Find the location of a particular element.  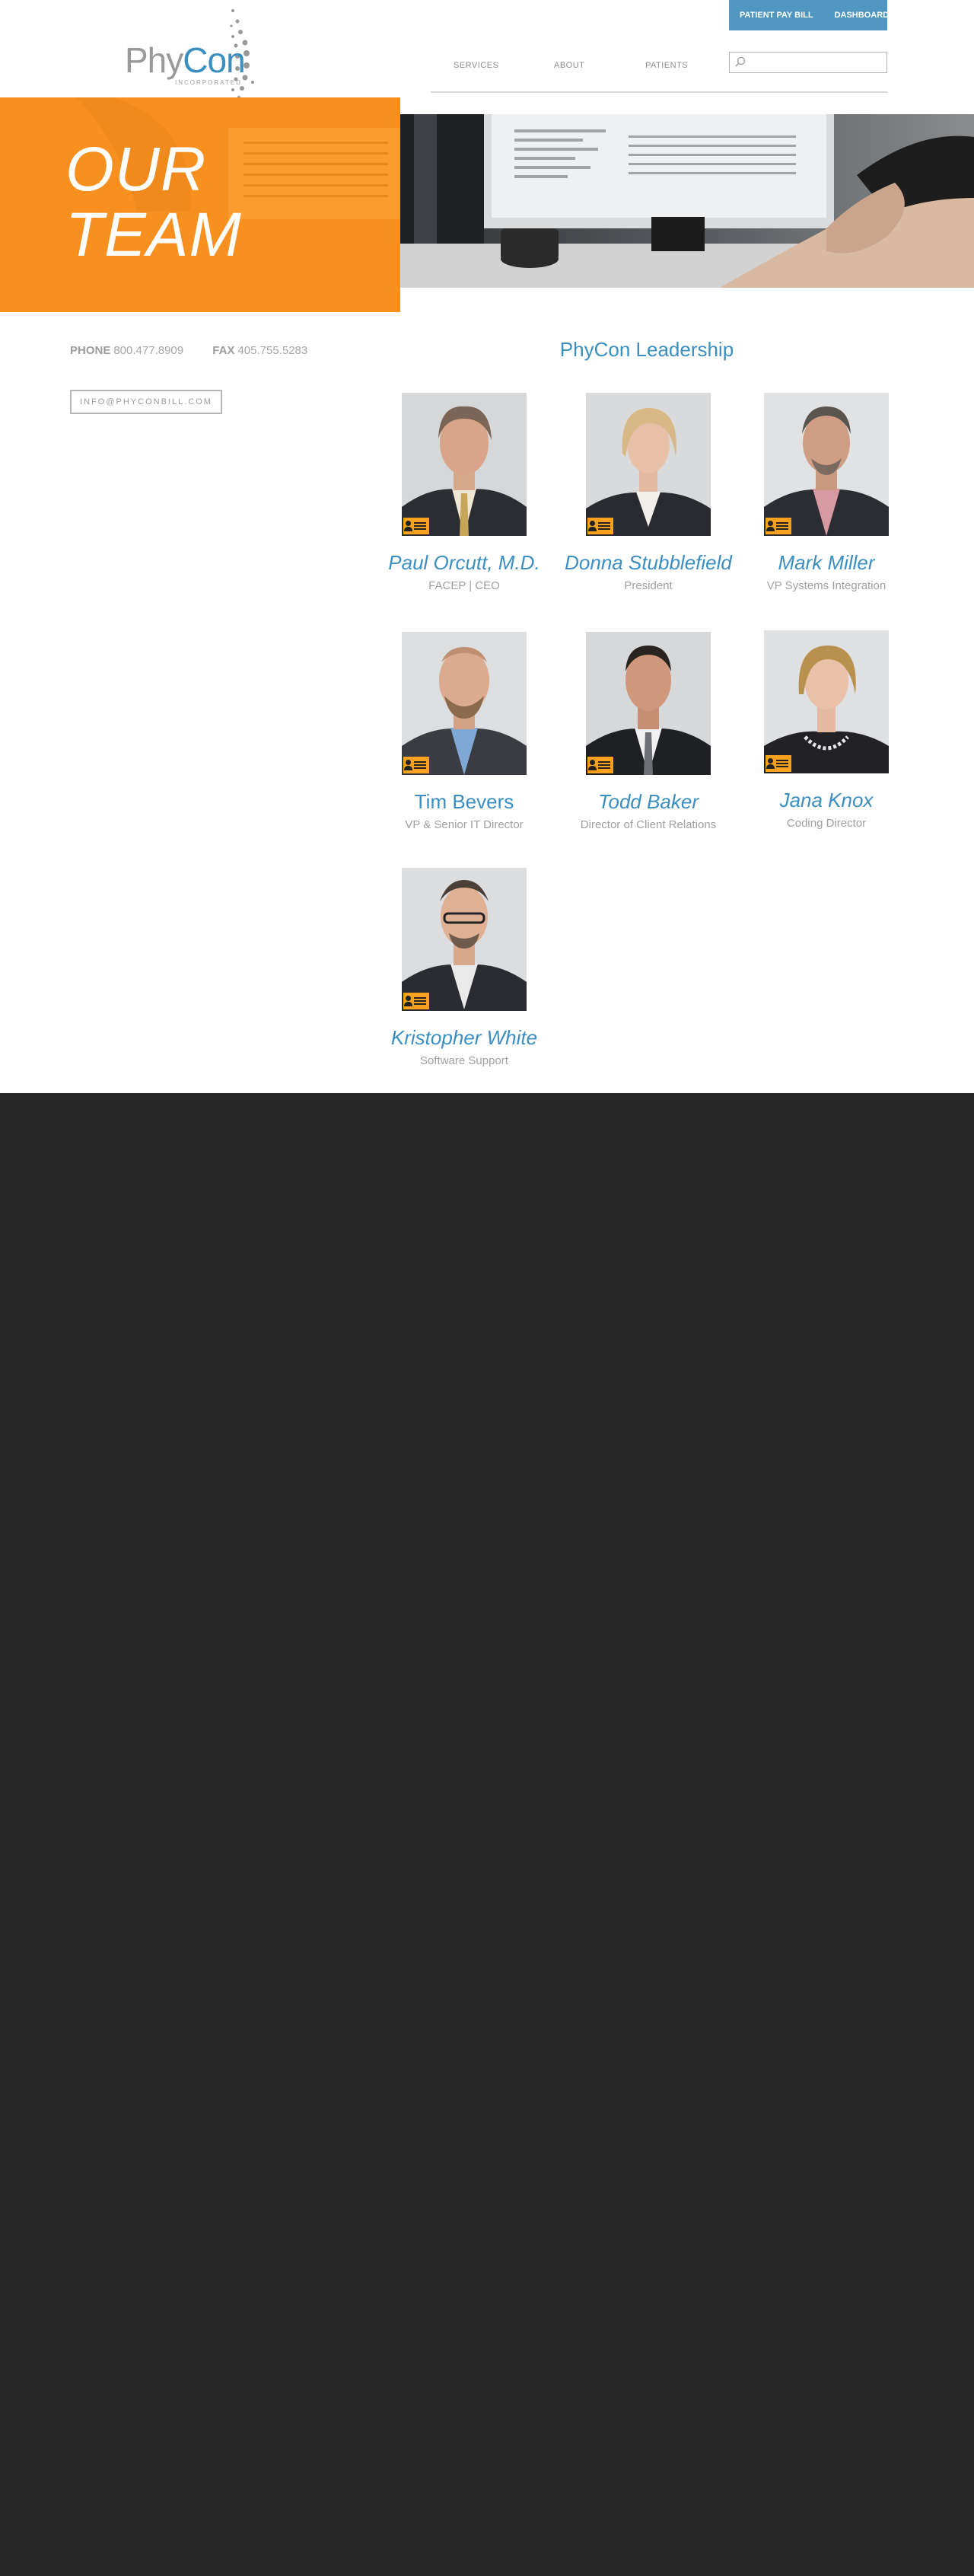

nav-item-about: ABOUT is located at coordinates (569, 65).